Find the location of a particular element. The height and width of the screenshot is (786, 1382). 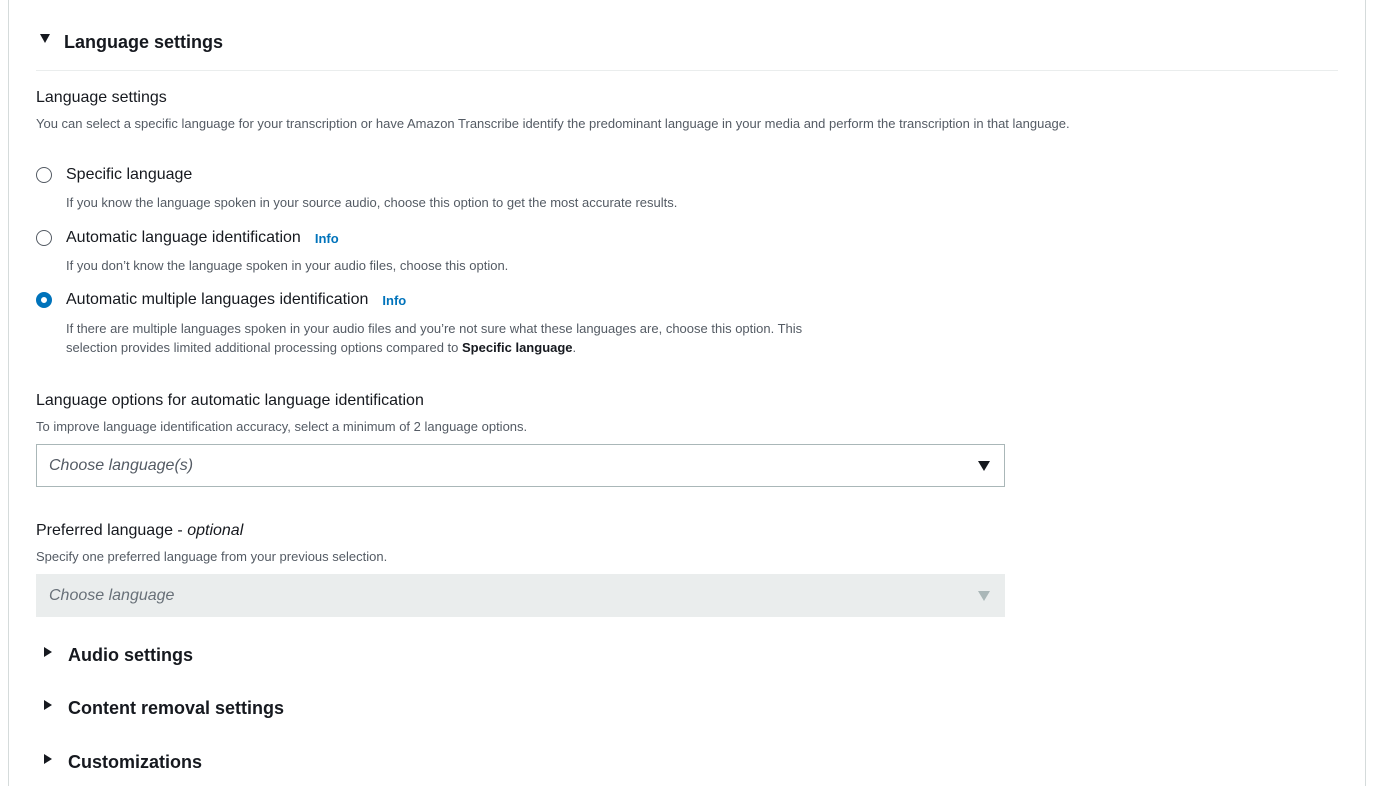

description-period: . is located at coordinates (574, 347).